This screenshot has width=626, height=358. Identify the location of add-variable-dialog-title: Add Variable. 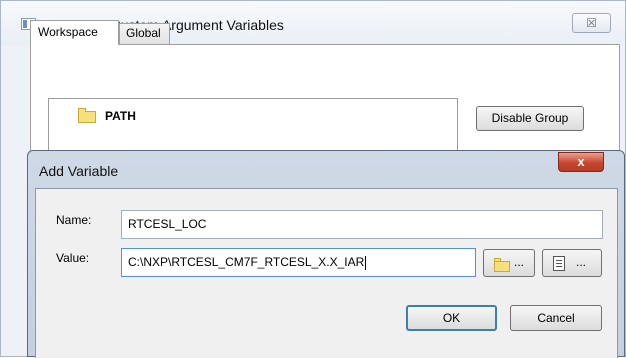
(79, 171).